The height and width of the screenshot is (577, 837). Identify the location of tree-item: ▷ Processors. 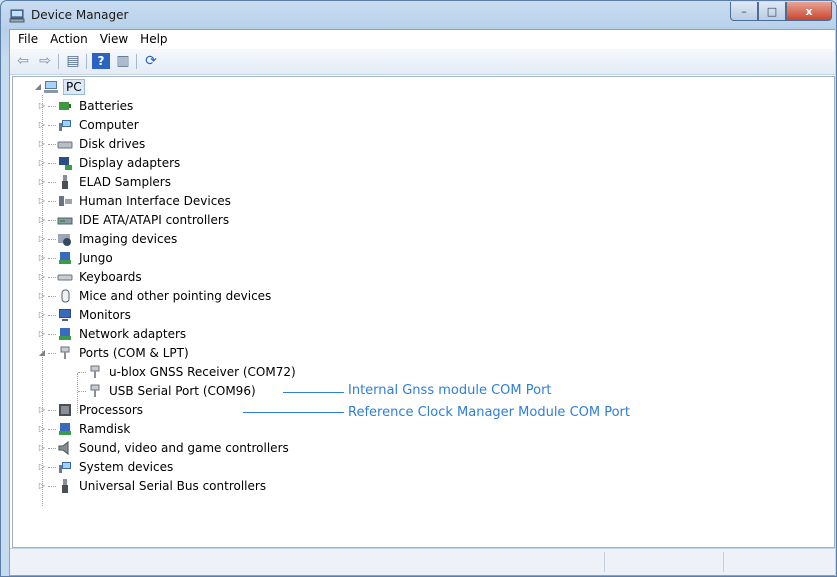
(91, 410).